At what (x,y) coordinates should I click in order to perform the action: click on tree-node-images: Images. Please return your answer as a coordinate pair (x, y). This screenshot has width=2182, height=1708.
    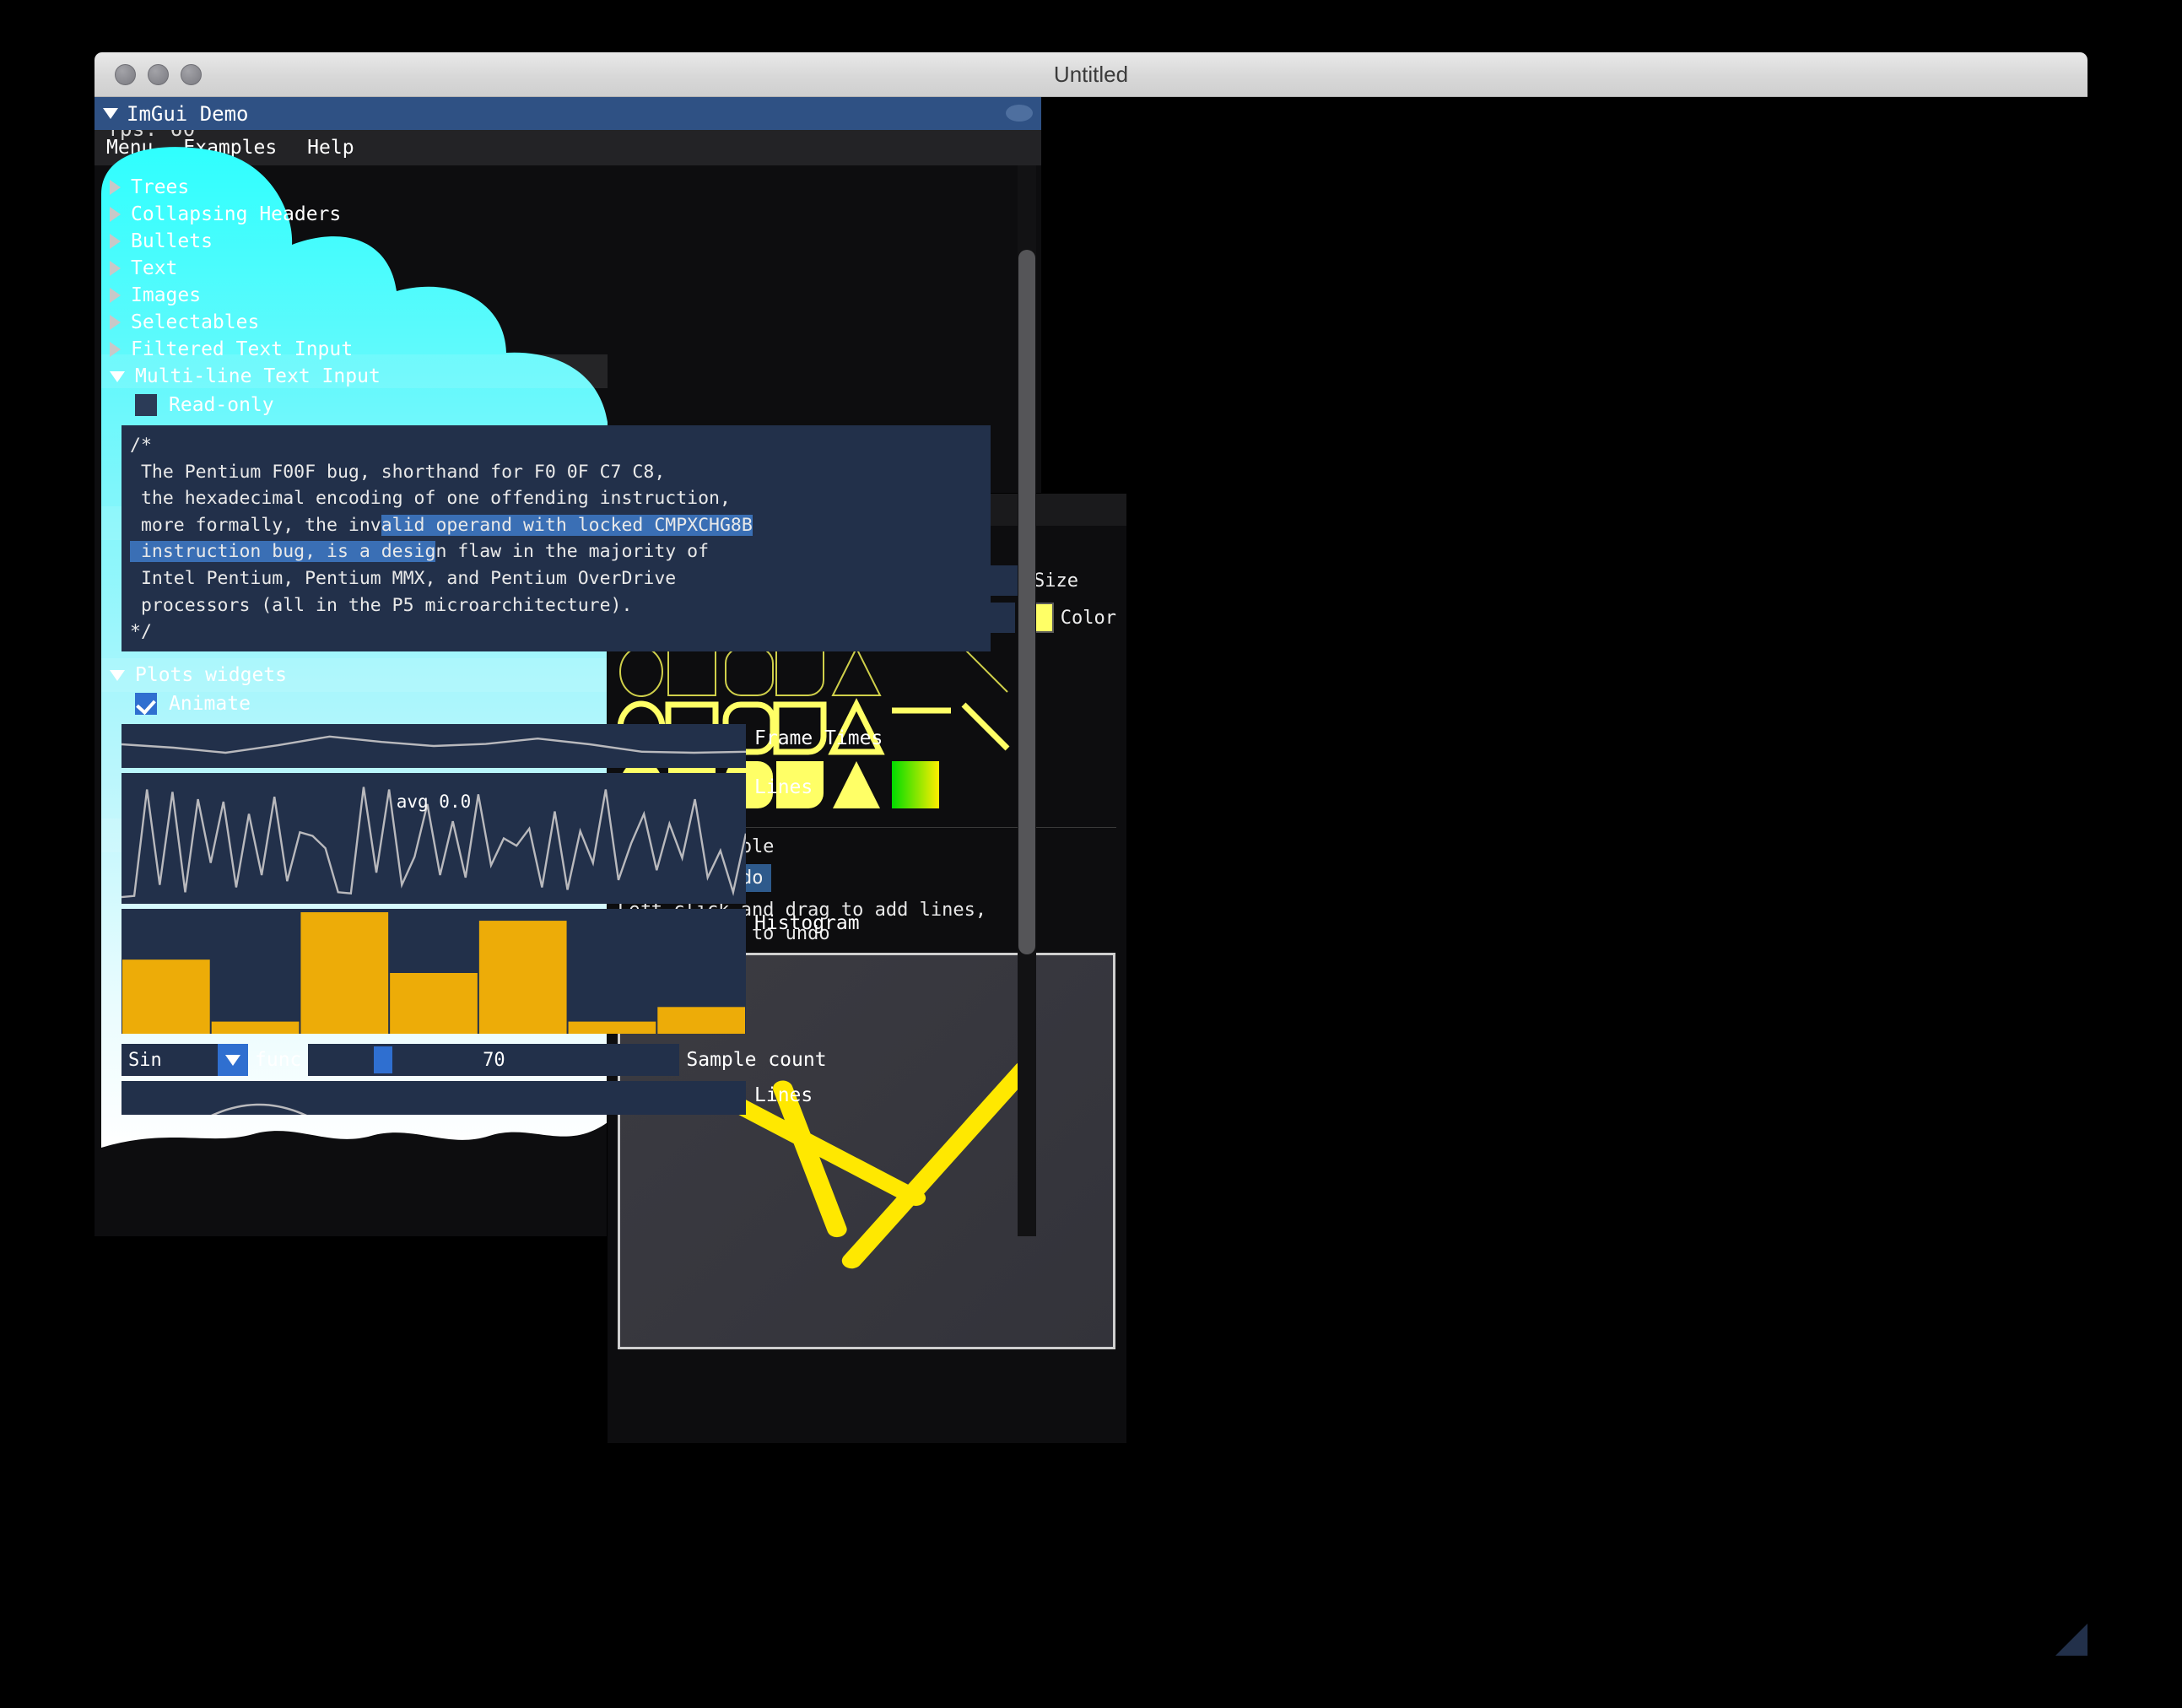
    Looking at the image, I should click on (558, 295).